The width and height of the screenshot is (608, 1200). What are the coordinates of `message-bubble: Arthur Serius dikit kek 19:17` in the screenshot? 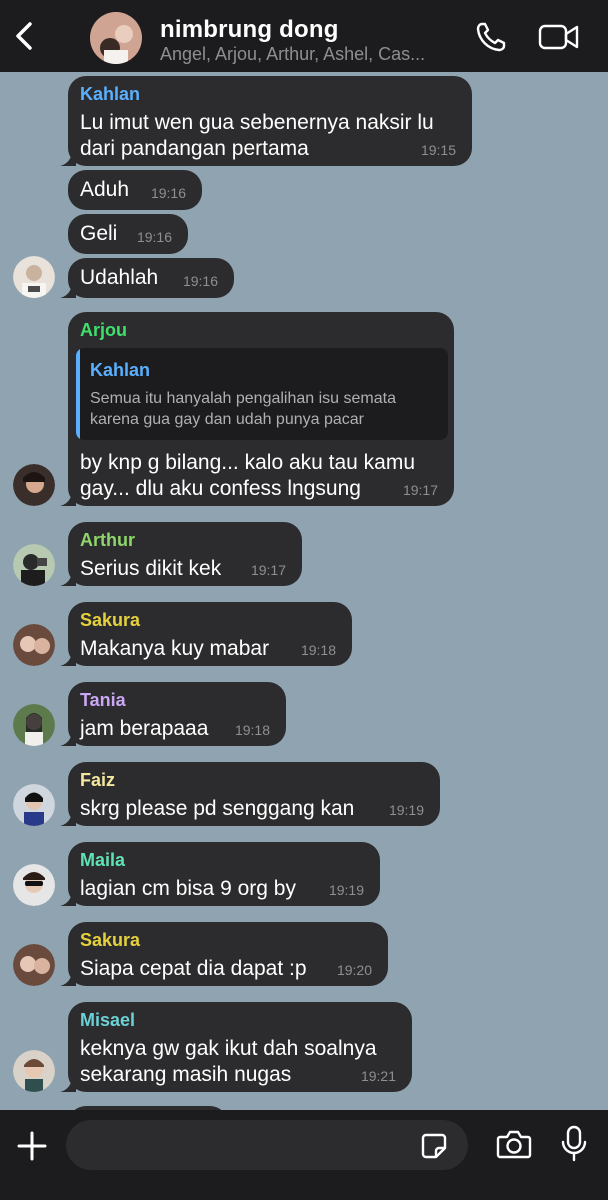 It's located at (185, 554).